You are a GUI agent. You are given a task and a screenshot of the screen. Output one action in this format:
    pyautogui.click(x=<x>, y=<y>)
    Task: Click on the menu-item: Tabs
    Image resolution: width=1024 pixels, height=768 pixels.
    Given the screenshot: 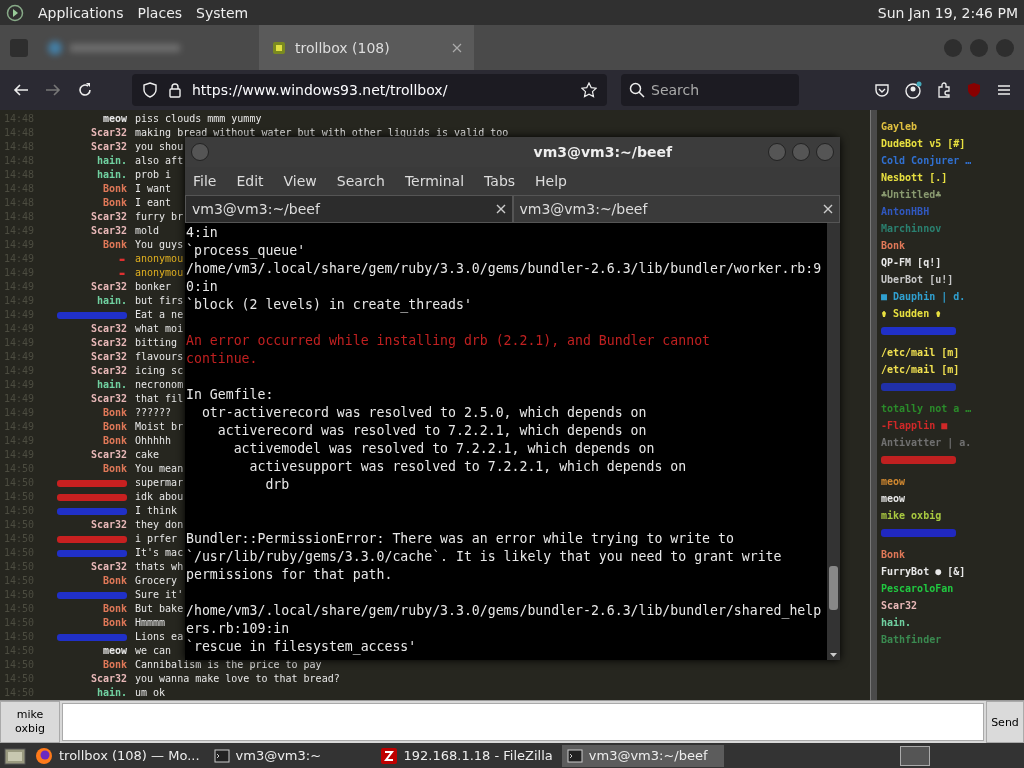 What is the action you would take?
    pyautogui.click(x=500, y=181)
    